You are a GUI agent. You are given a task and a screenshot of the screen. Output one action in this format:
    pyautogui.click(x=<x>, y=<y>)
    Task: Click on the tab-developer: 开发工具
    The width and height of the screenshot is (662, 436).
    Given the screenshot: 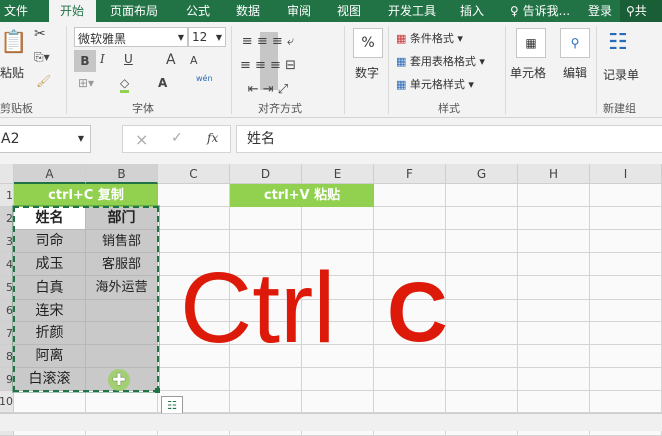 What is the action you would take?
    pyautogui.click(x=412, y=11)
    